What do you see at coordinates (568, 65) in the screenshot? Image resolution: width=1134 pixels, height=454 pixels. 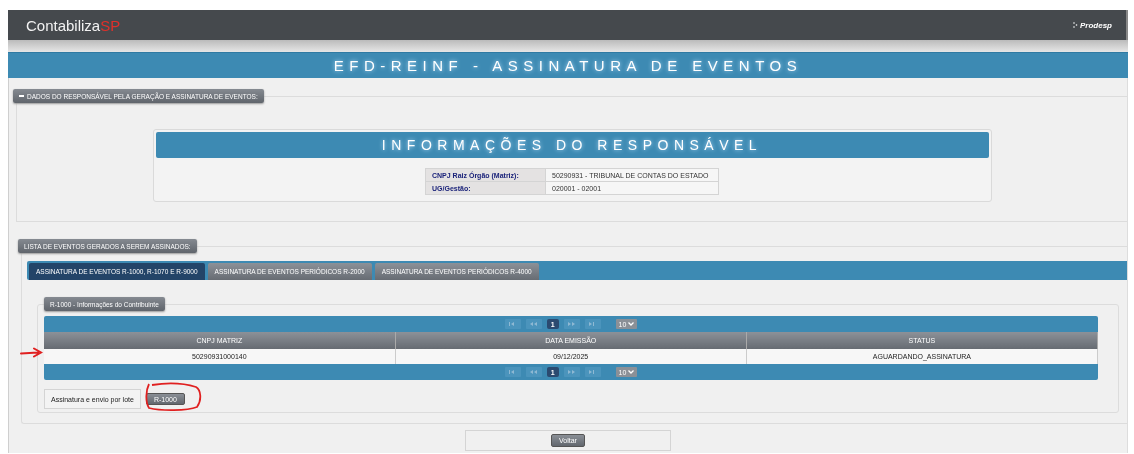 I see `page-title: EFD-REINF - ASSINATURA DE EVENTOS` at bounding box center [568, 65].